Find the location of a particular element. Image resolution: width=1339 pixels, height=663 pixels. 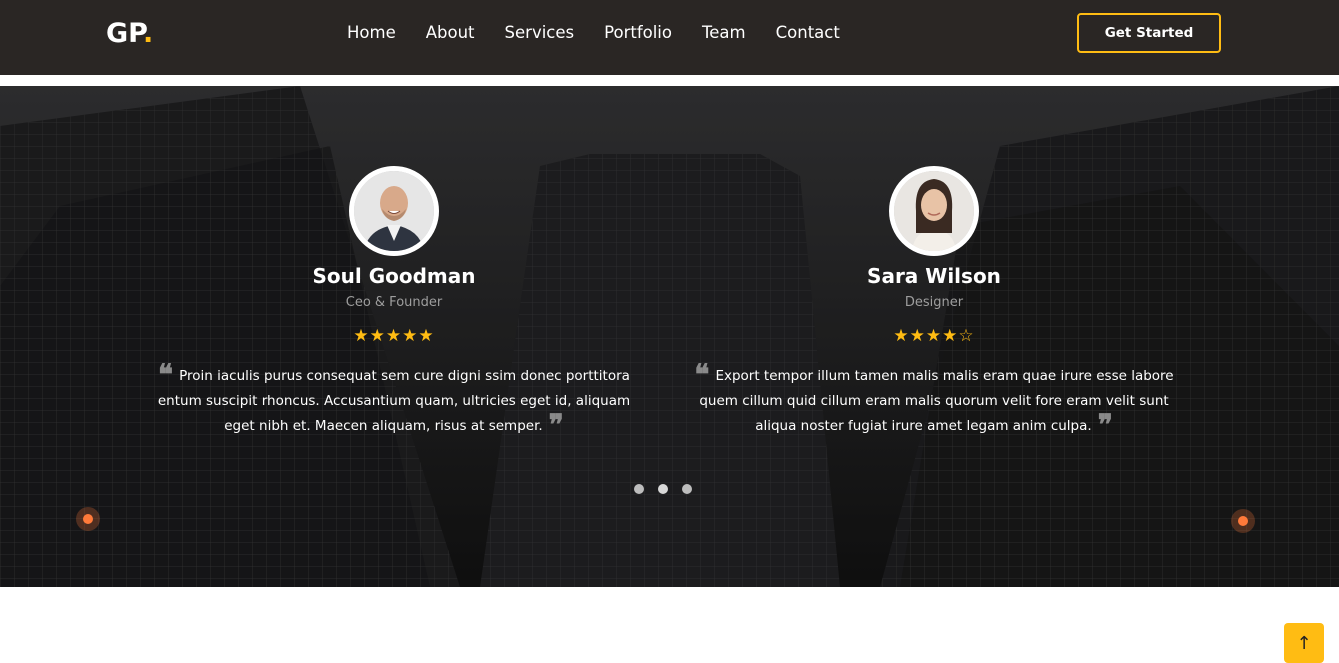

nav-item-services: Services is located at coordinates (540, 34).